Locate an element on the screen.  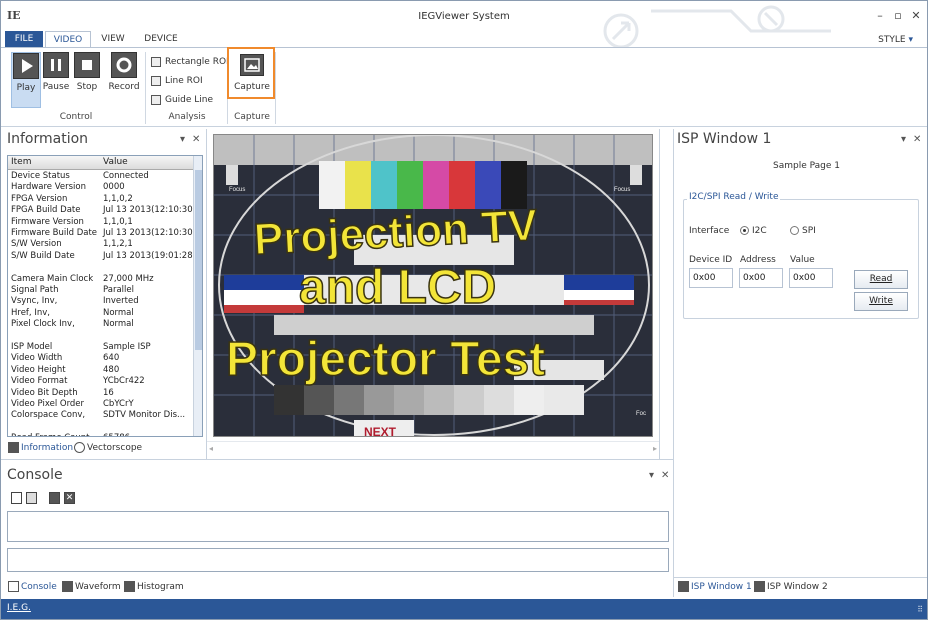
isp-menu-icon: ▾ is located at coordinates (903, 139).